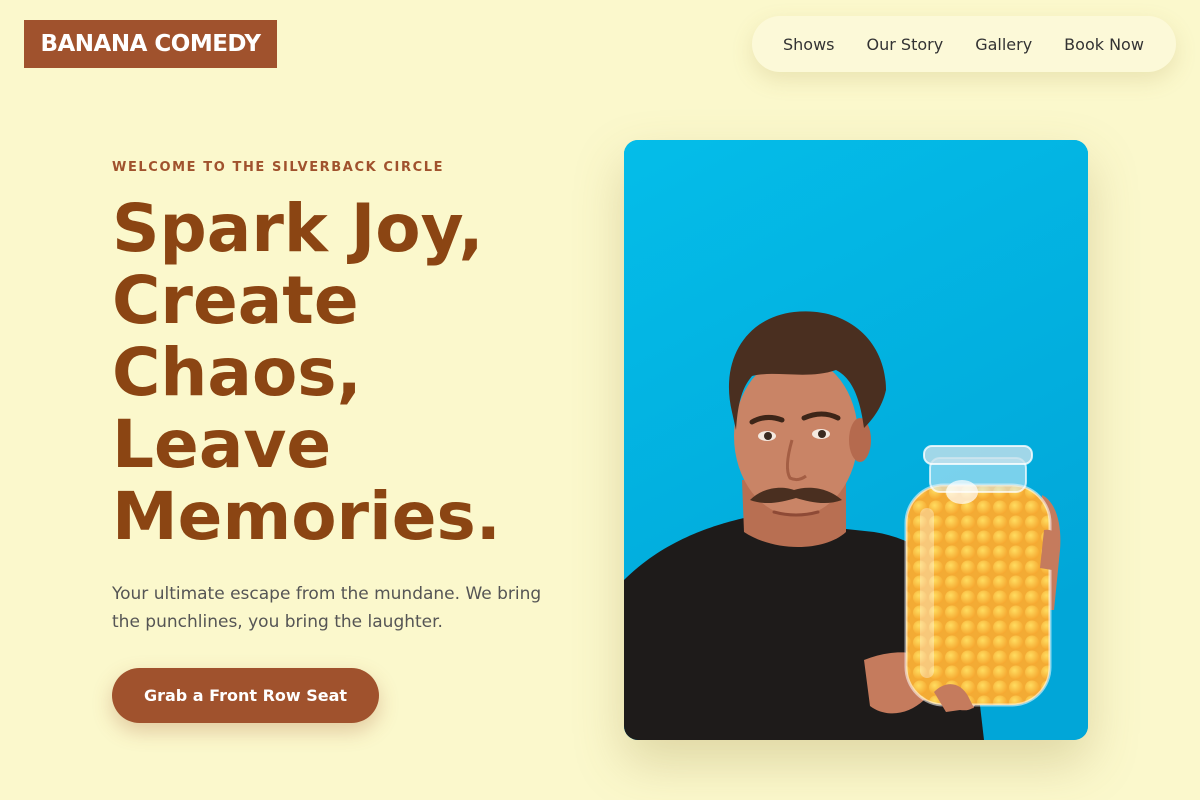 The height and width of the screenshot is (800, 1200). What do you see at coordinates (245, 695) in the screenshot?
I see `front-row-seat-button: Grab a Front Row Seat` at bounding box center [245, 695].